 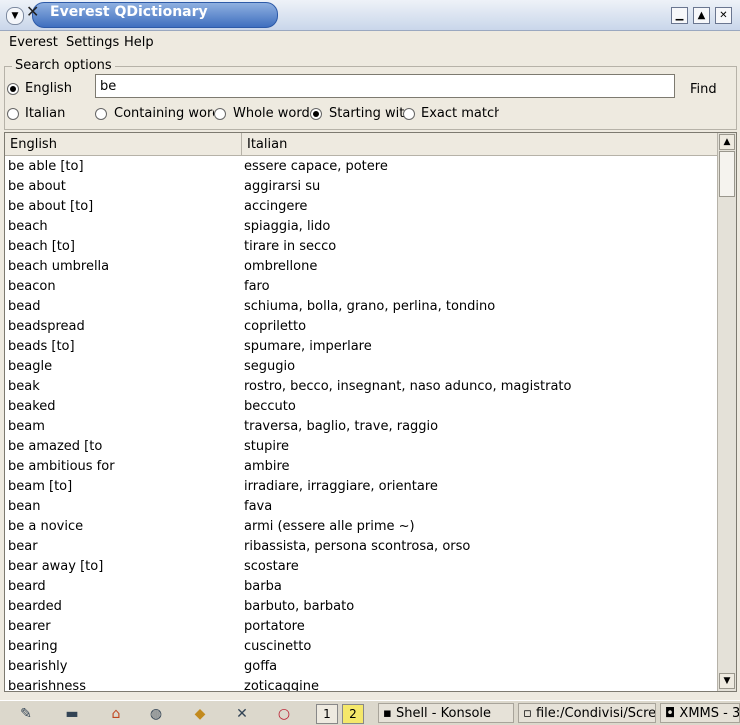 I want to click on english-term: be ambitious for, so click(x=61, y=466).